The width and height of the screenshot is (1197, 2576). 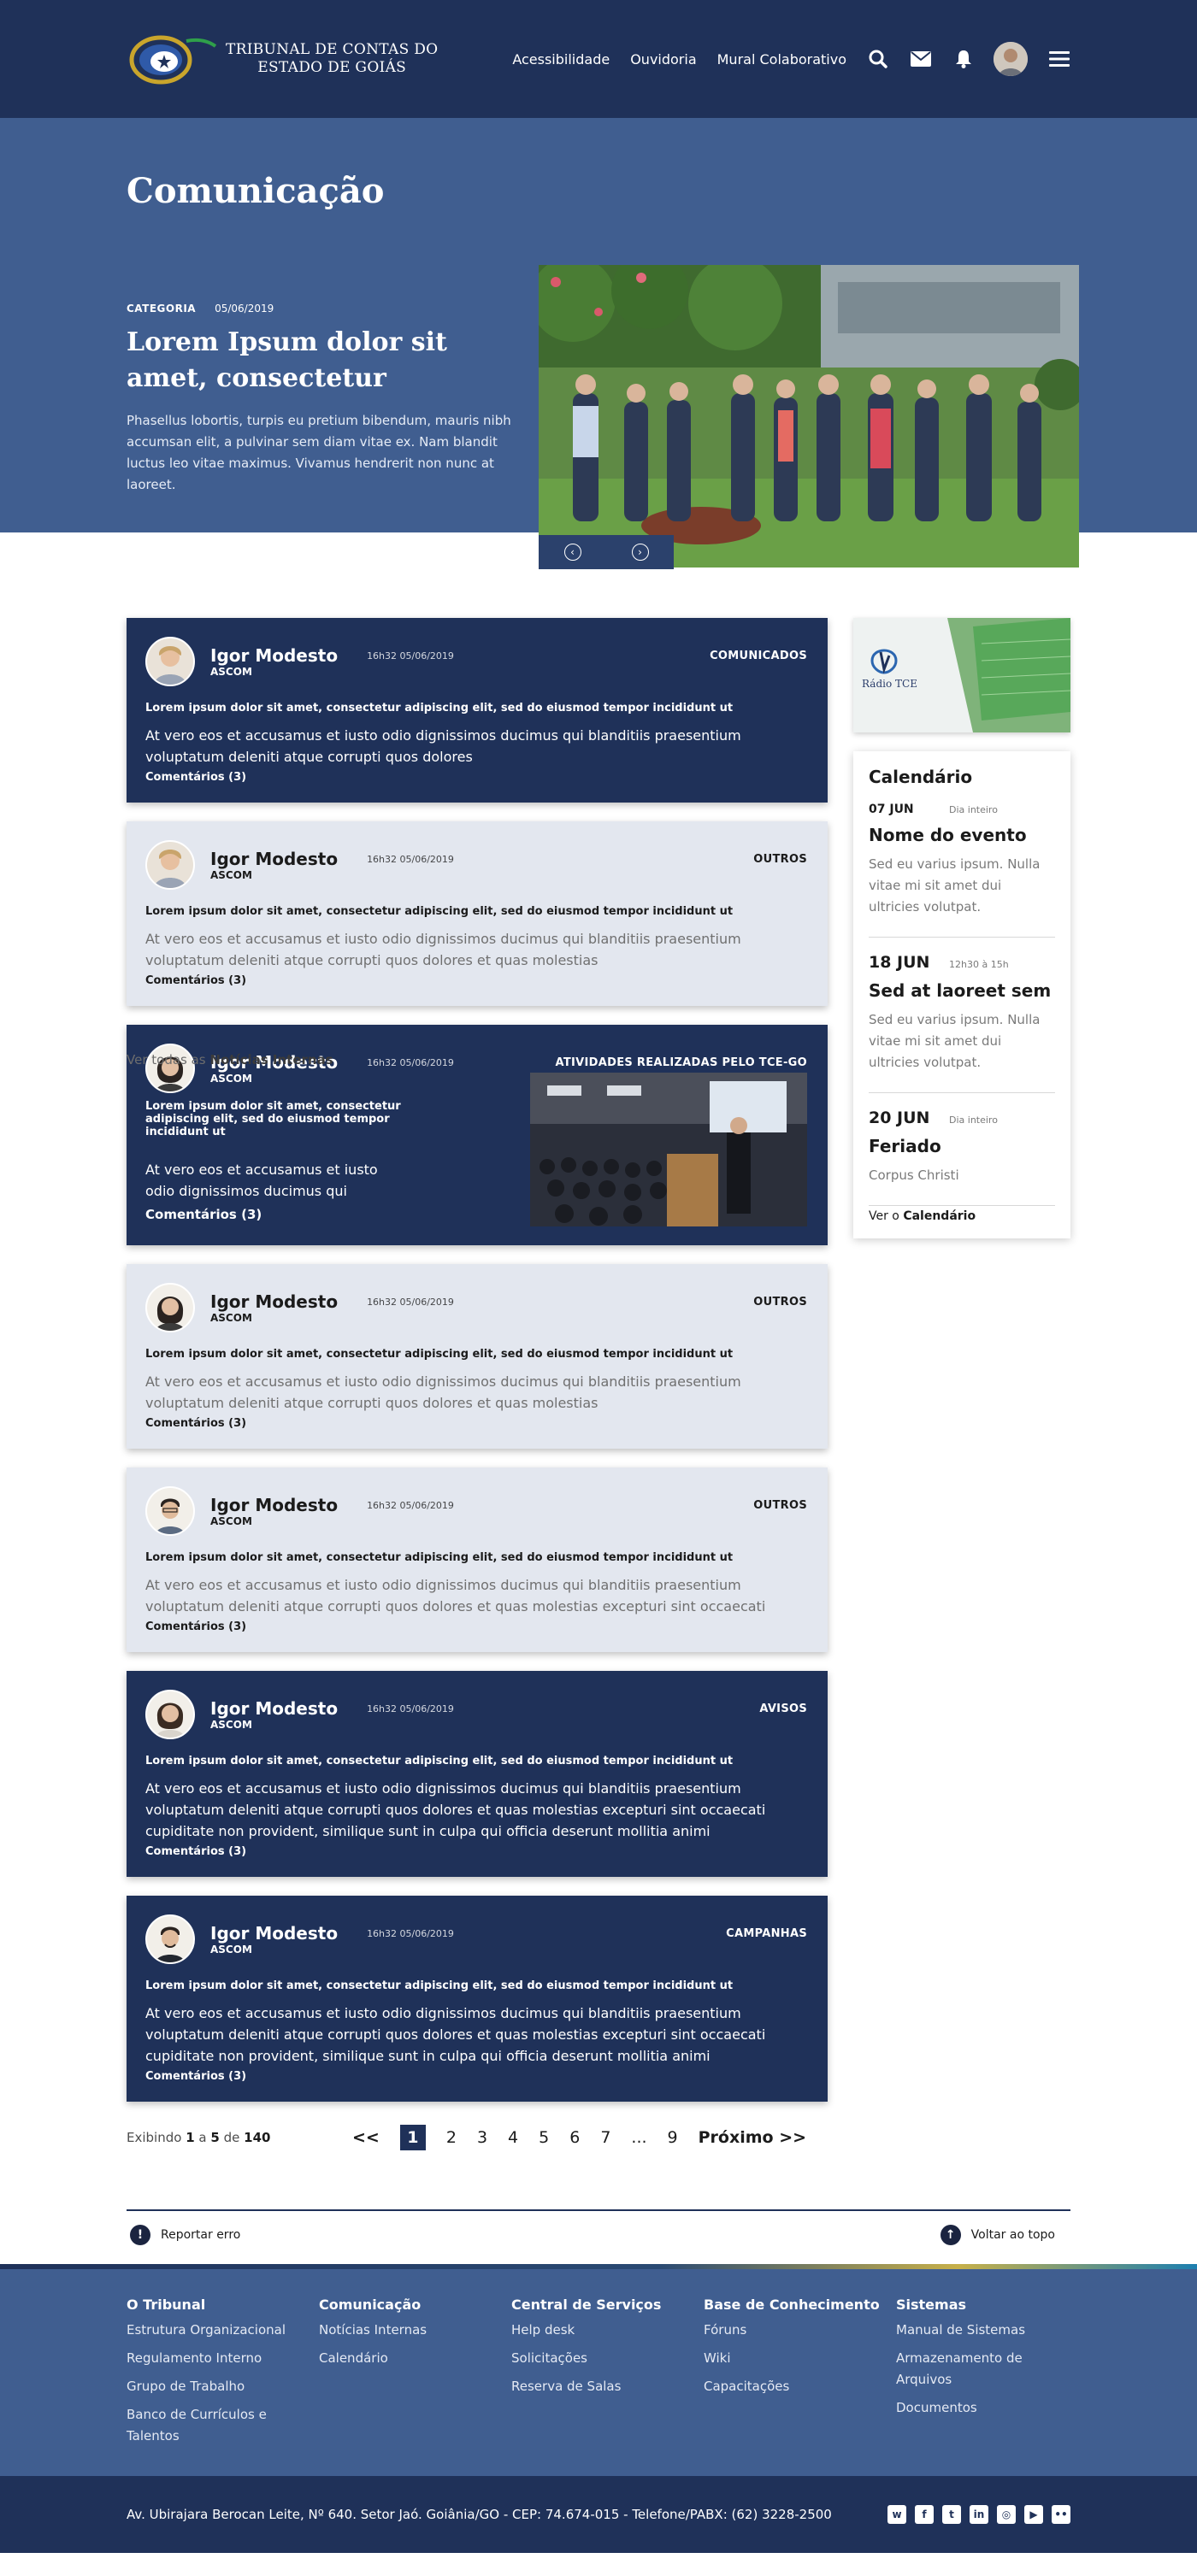 What do you see at coordinates (282, 59) in the screenshot?
I see `site-logo: TRIBUNAL DE CONTAS DO ESTADO DE GOIÁS` at bounding box center [282, 59].